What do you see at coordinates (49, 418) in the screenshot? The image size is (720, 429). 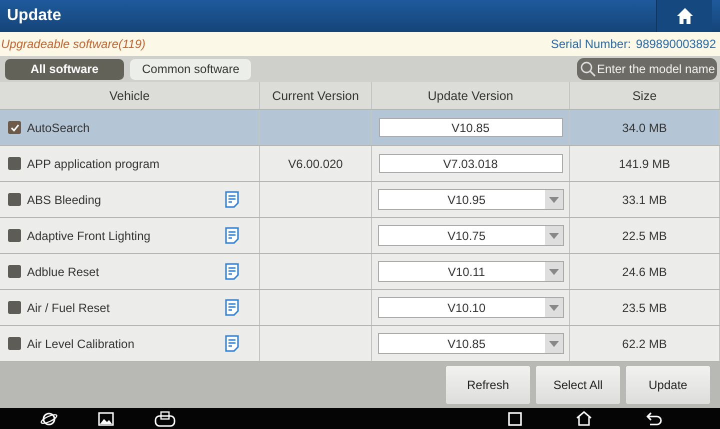 I see `planet-icon` at bounding box center [49, 418].